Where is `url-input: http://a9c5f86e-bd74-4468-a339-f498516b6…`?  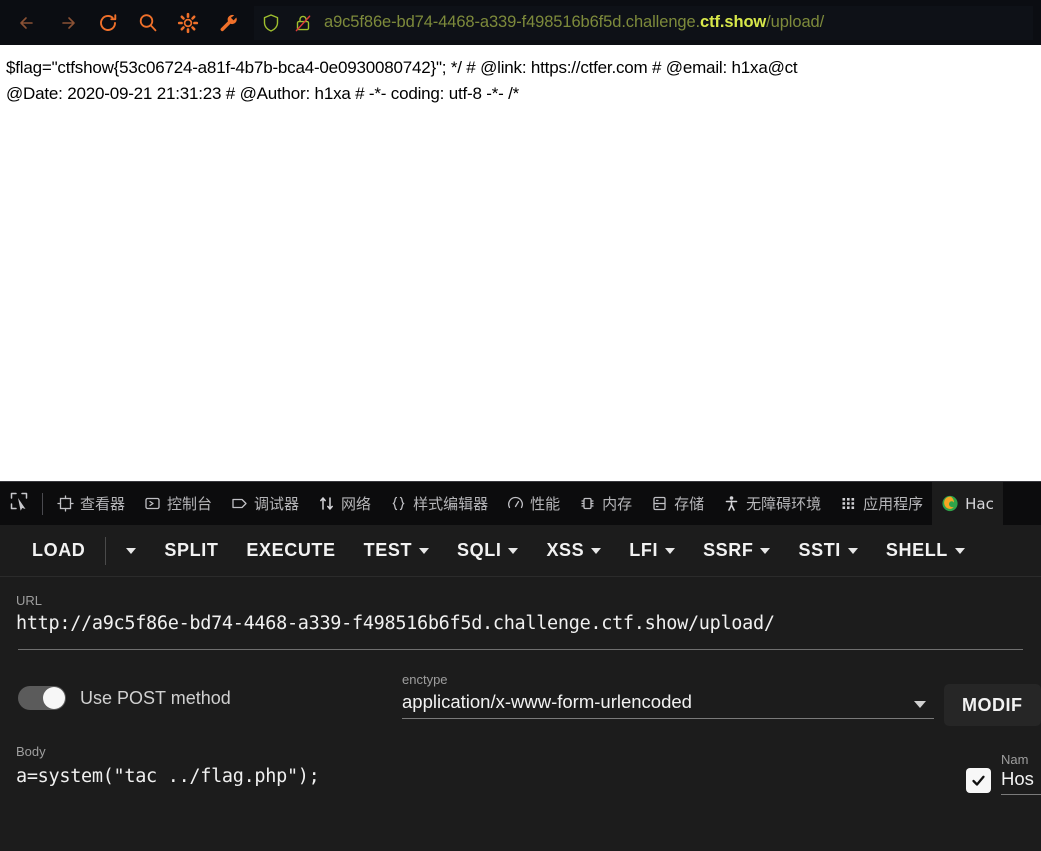
url-input: http://a9c5f86e-bd74-4468-a339-f498516b6… is located at coordinates (520, 624).